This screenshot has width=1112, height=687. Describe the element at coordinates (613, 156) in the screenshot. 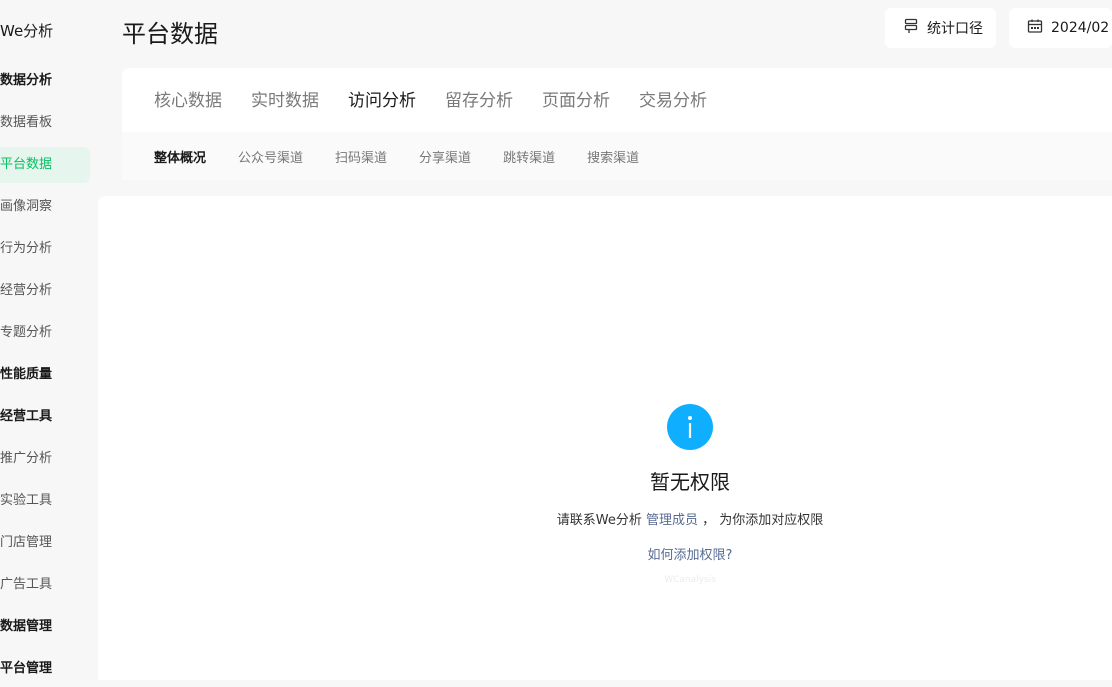

I see `subtab-search: 搜索渠道` at that location.